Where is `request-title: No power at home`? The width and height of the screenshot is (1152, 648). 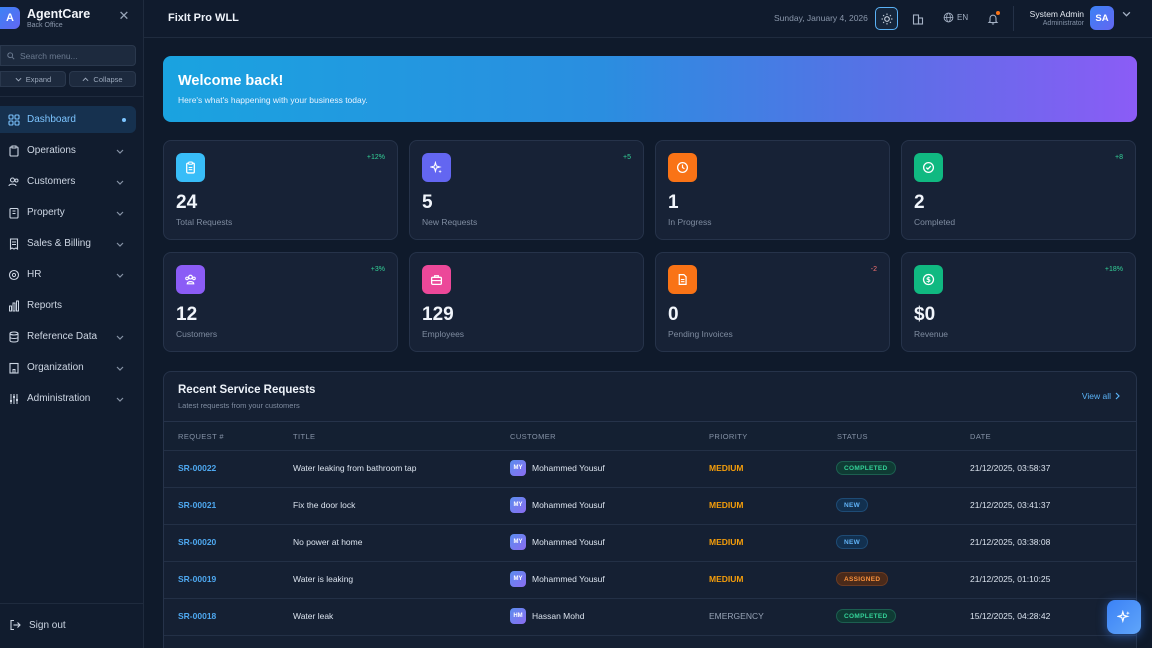 request-title: No power at home is located at coordinates (328, 542).